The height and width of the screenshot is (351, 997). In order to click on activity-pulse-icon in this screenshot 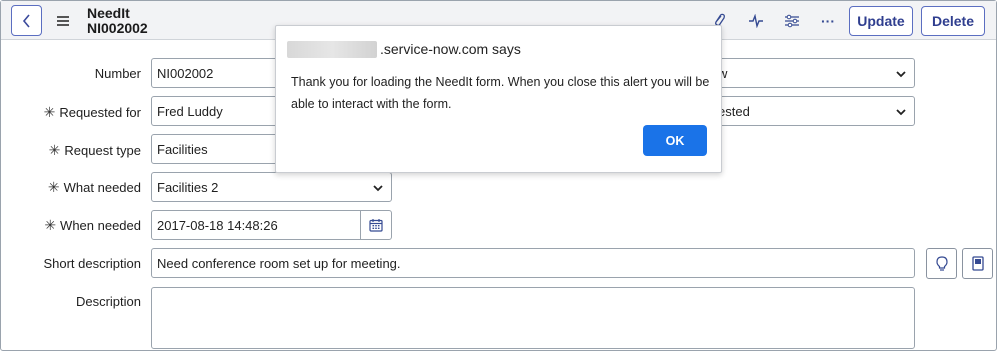, I will do `click(756, 21)`.